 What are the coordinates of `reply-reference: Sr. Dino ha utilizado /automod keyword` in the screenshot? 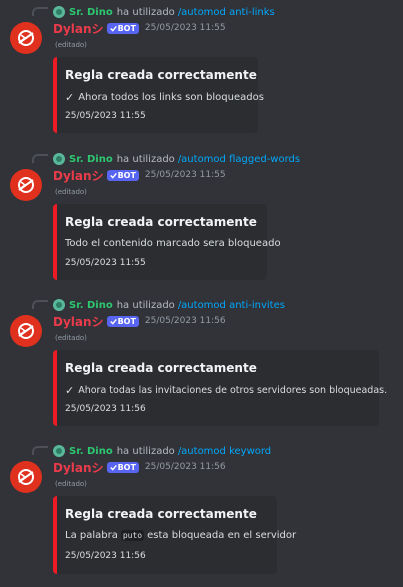 It's located at (162, 451).